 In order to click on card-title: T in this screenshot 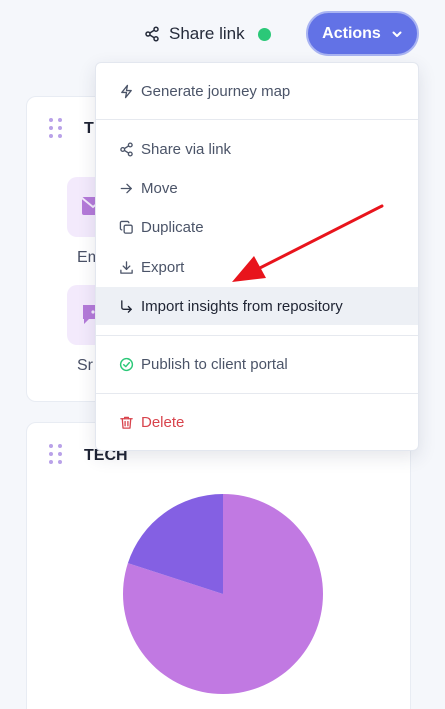, I will do `click(89, 128)`.